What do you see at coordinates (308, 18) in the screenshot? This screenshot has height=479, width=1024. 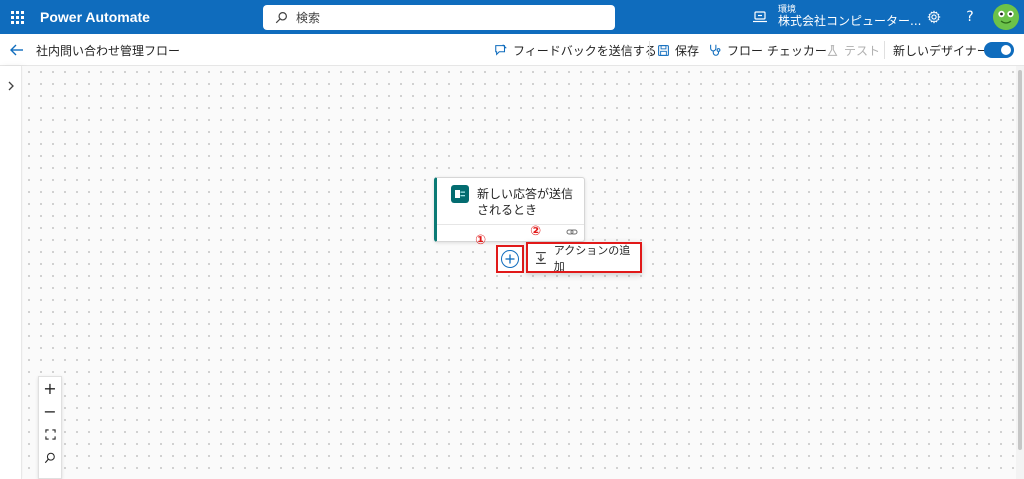 I see `search-placeholder: 検索` at bounding box center [308, 18].